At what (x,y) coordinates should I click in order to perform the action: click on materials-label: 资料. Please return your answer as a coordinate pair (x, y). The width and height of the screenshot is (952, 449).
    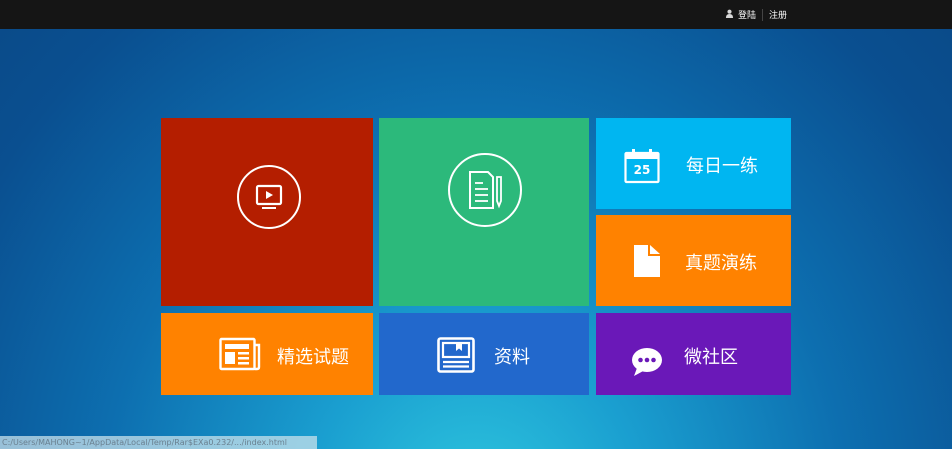
    Looking at the image, I should click on (512, 357).